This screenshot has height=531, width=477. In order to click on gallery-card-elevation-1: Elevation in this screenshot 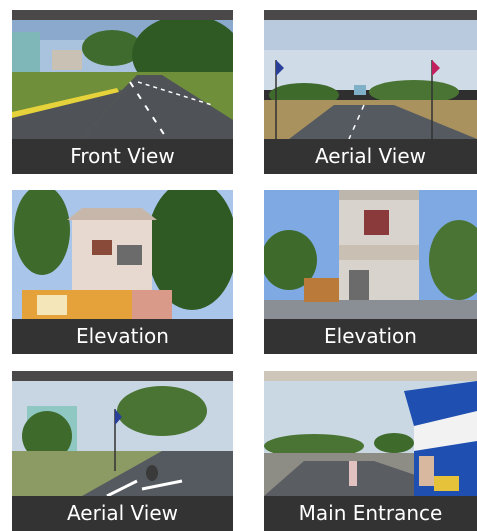, I will do `click(122, 272)`.